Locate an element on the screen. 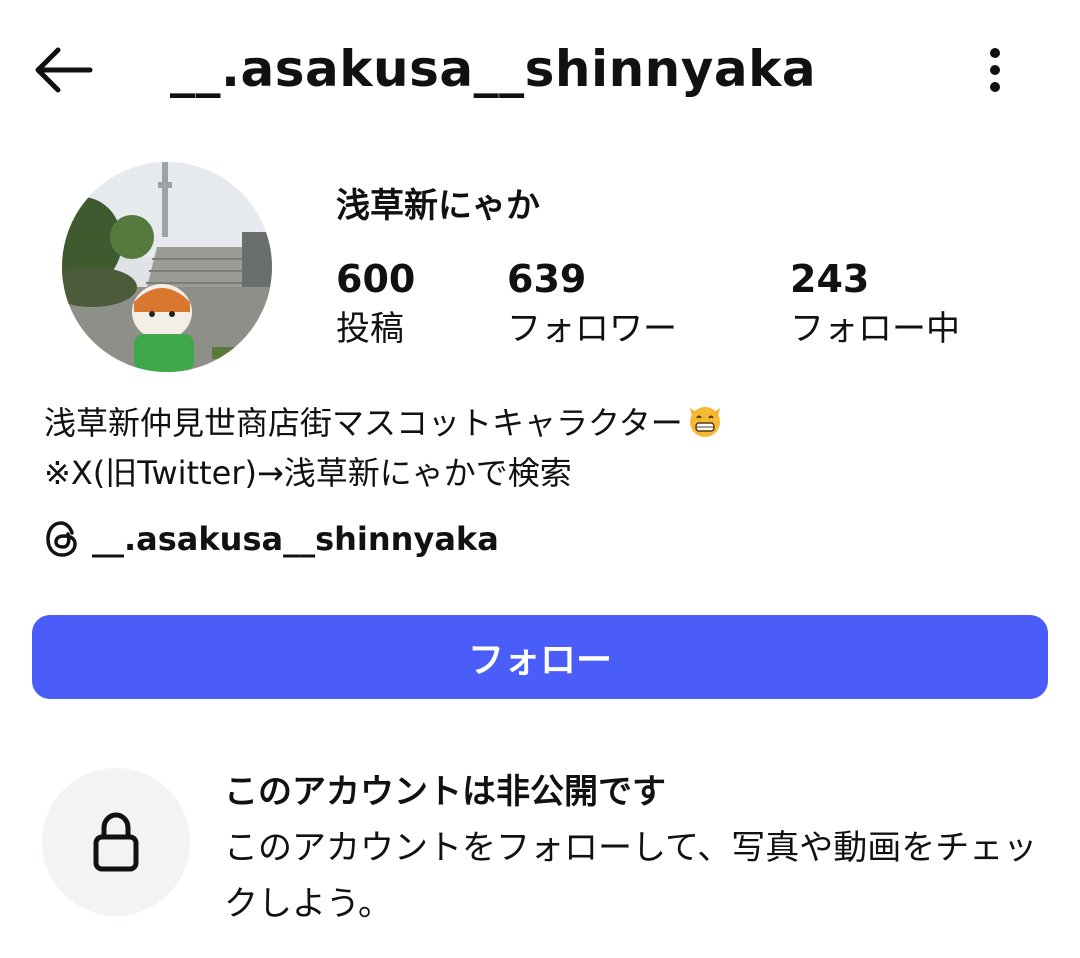  lock-icon is located at coordinates (116, 842).